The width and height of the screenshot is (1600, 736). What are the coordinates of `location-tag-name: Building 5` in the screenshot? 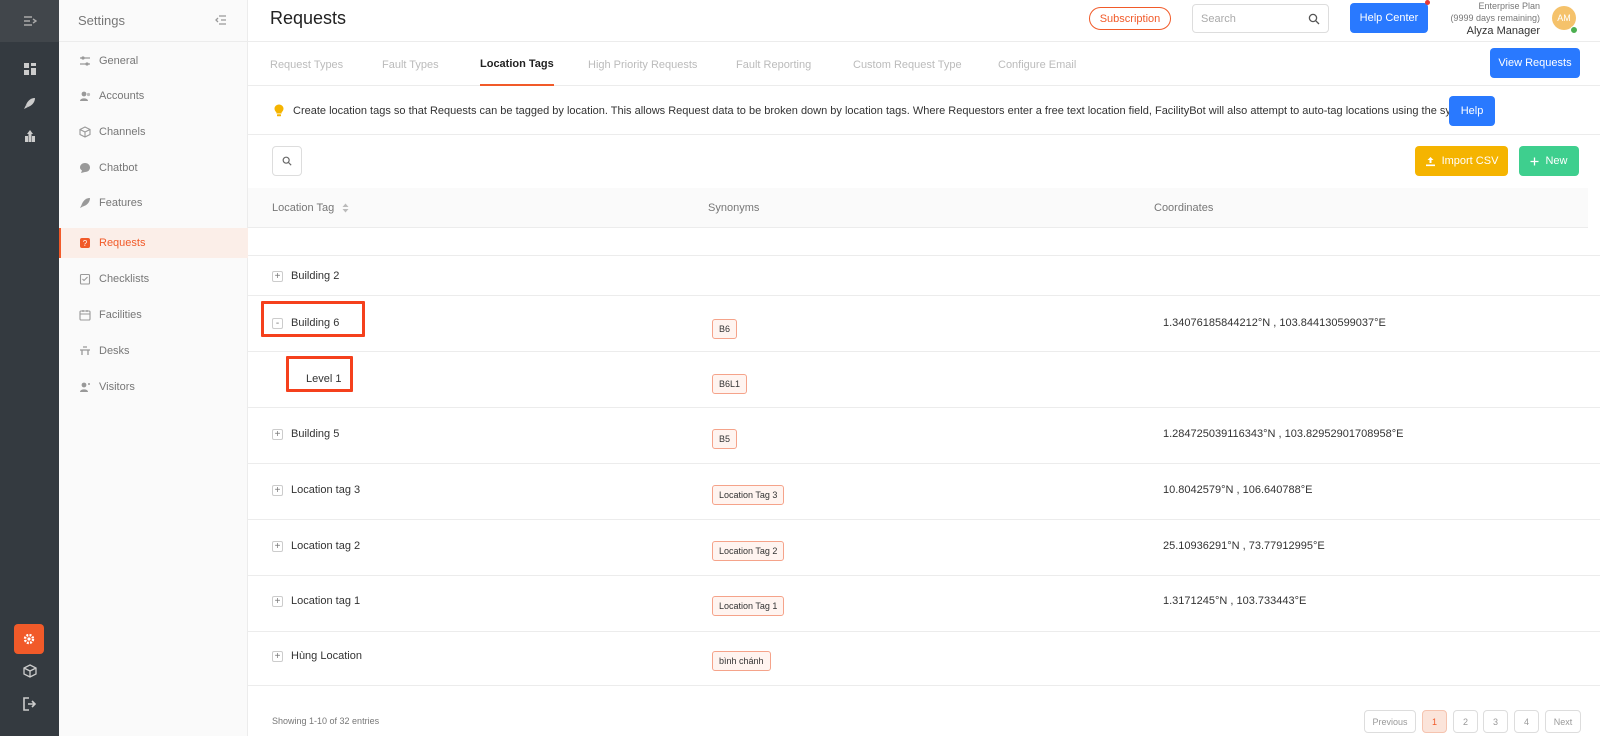 It's located at (315, 434).